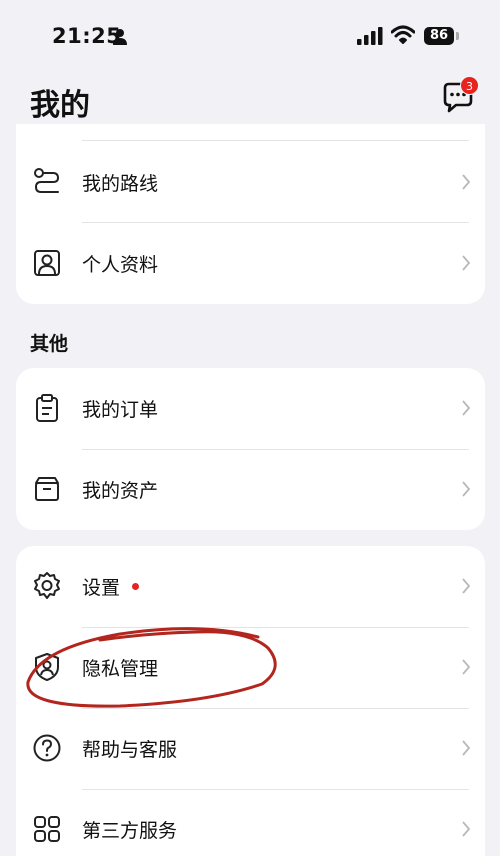 Image resolution: width=500 pixels, height=856 pixels. I want to click on message-badge: 3, so click(469, 85).